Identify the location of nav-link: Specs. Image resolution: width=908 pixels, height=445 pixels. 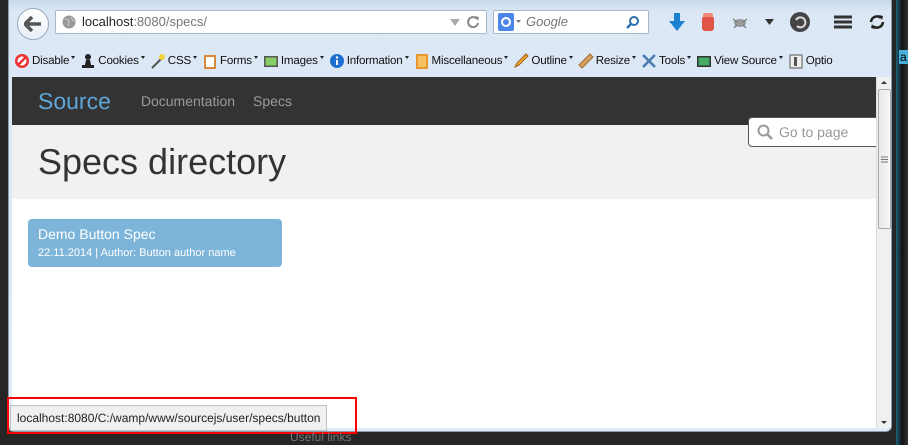
(272, 101).